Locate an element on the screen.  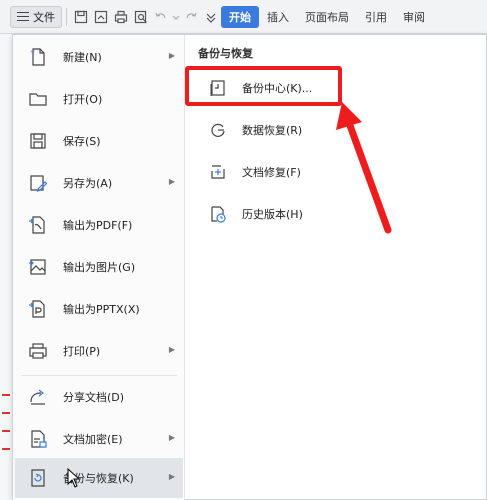
export-icon is located at coordinates (101, 17).